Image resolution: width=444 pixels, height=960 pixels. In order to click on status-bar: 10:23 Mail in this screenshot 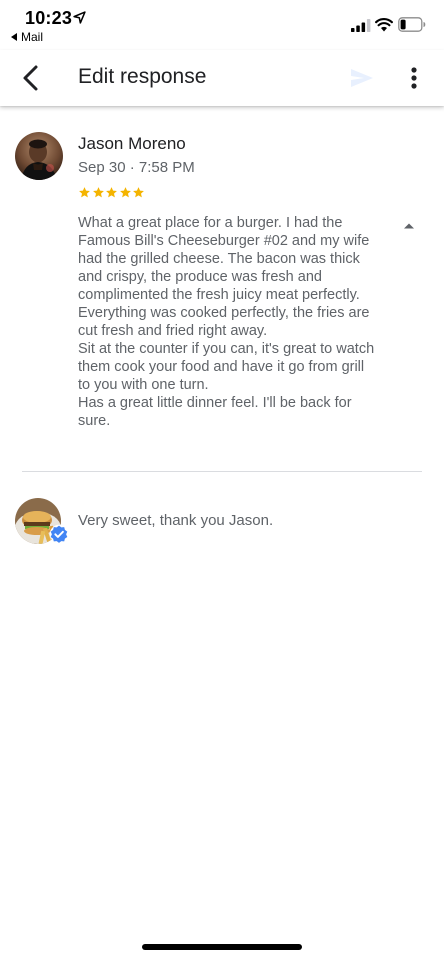, I will do `click(222, 25)`.